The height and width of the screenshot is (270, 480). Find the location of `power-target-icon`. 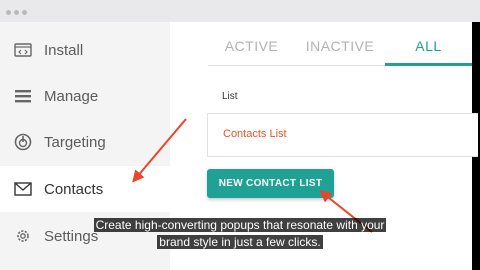

power-target-icon is located at coordinates (23, 142).